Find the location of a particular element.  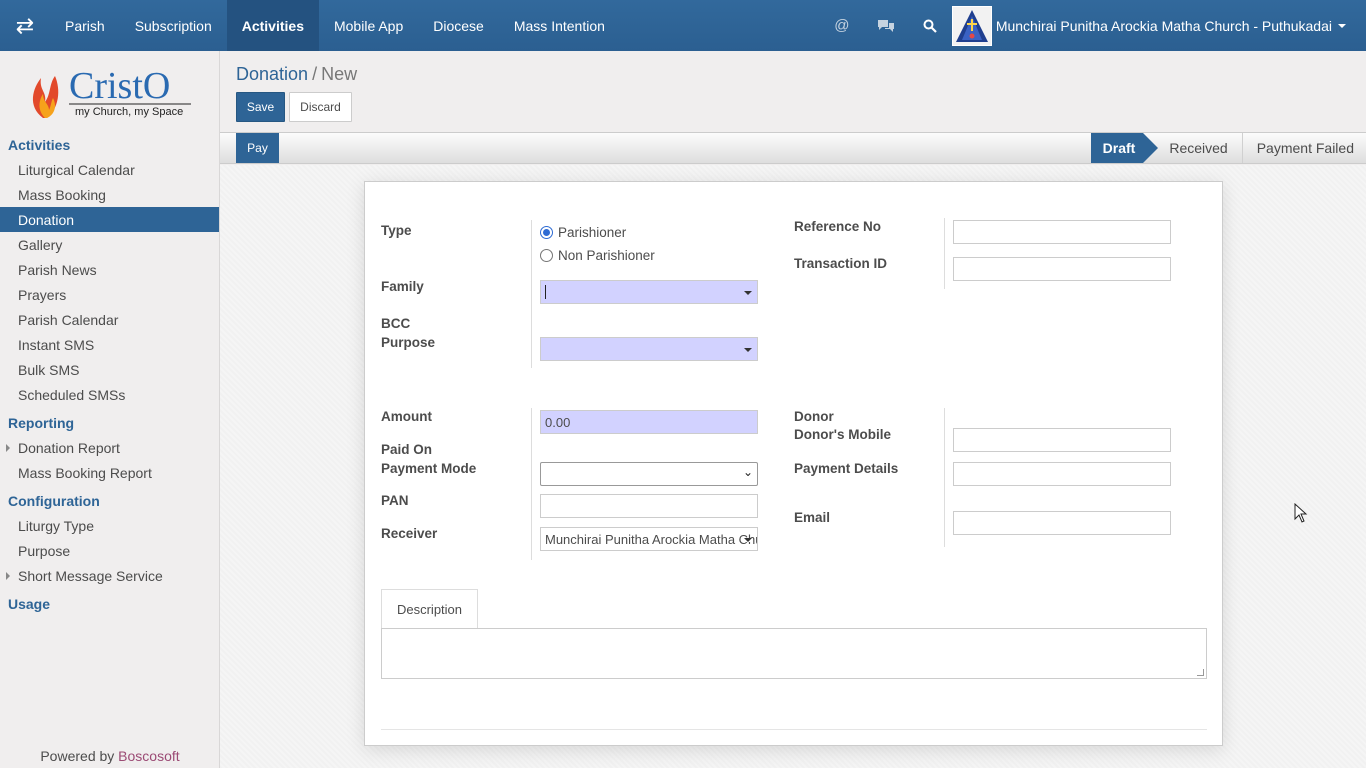

bcc-label: BCC is located at coordinates (396, 323).